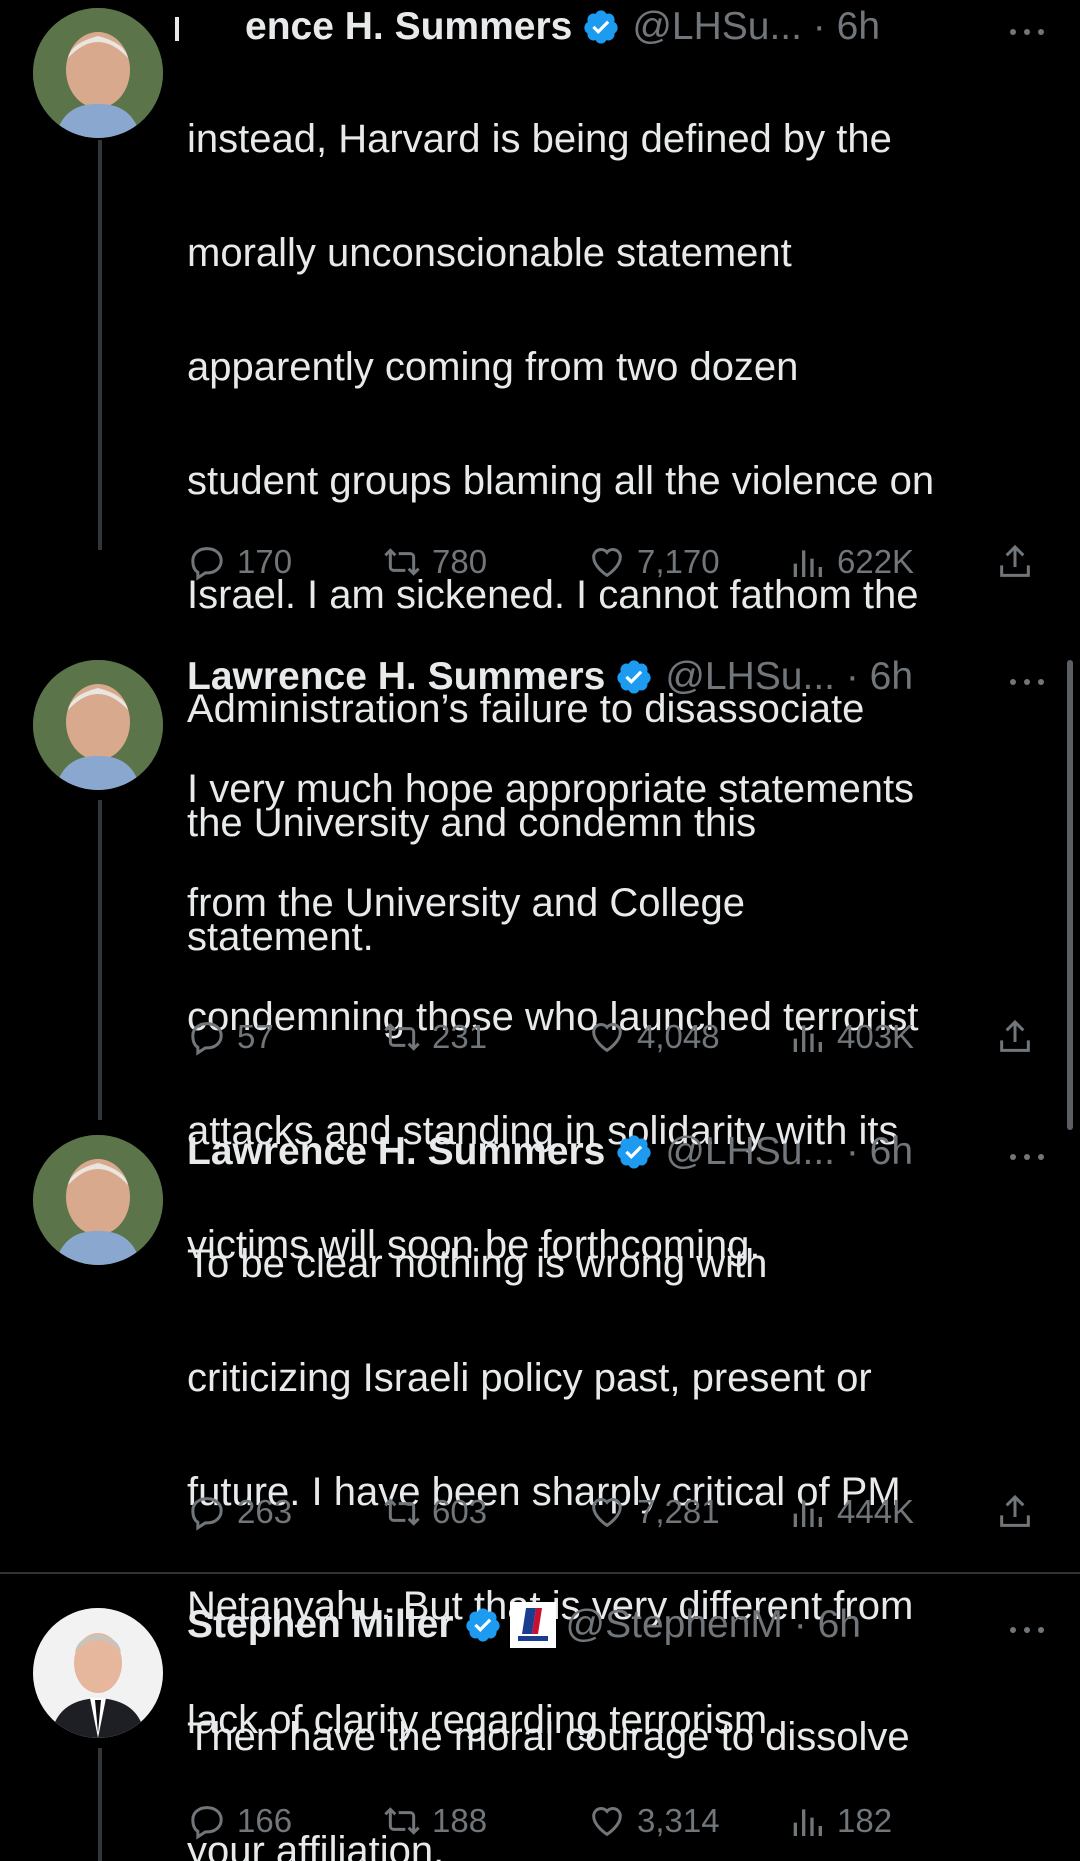 This screenshot has height=1861, width=1080. I want to click on like-button: 3,314, so click(653, 1821).